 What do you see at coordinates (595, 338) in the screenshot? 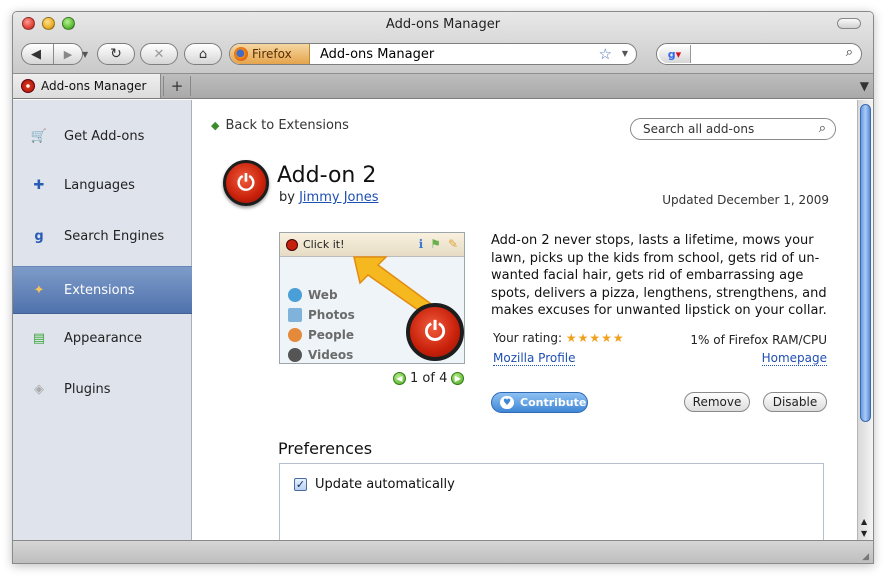
I see `rating-stars: ★★★★★` at bounding box center [595, 338].